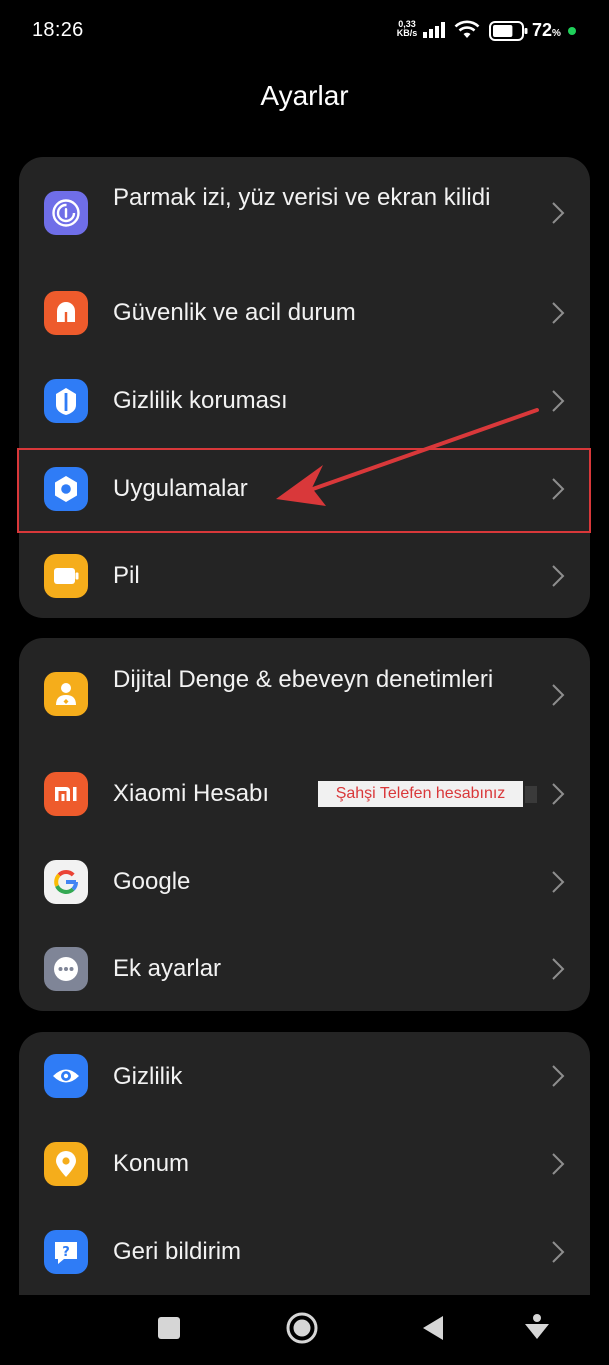 Image resolution: width=609 pixels, height=1365 pixels. What do you see at coordinates (433, 1328) in the screenshot?
I see `back-button` at bounding box center [433, 1328].